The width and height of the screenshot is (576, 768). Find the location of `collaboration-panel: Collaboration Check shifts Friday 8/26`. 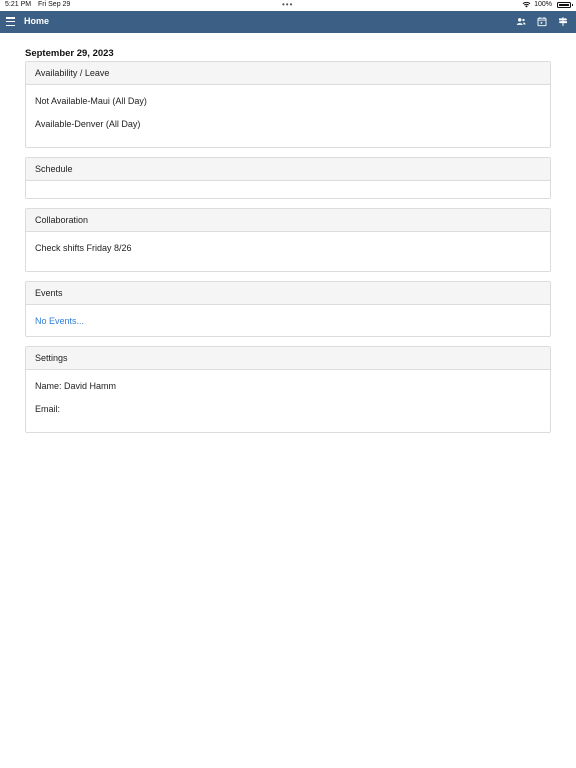

collaboration-panel: Collaboration Check shifts Friday 8/26 is located at coordinates (288, 240).